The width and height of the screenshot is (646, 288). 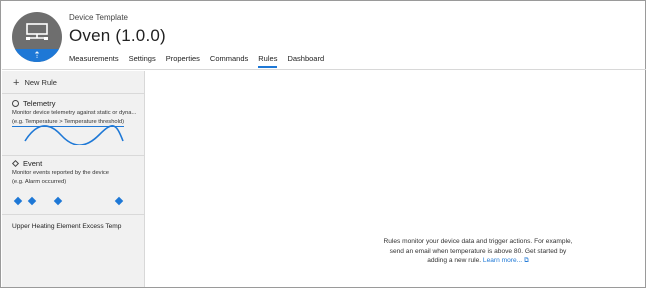 I want to click on tab-measurements: Measurements, so click(x=94, y=61).